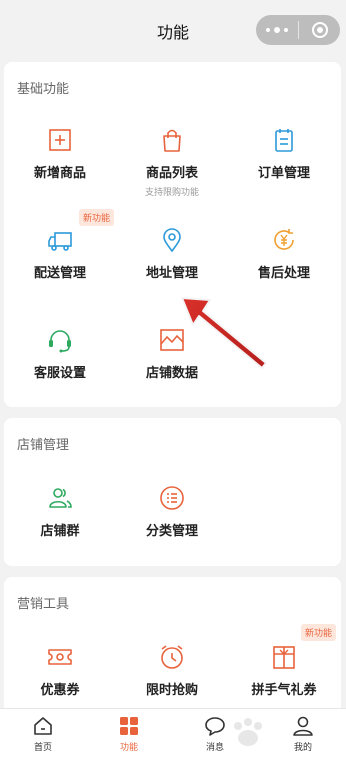  What do you see at coordinates (60, 689) in the screenshot?
I see `grid-item-label: 优惠券` at bounding box center [60, 689].